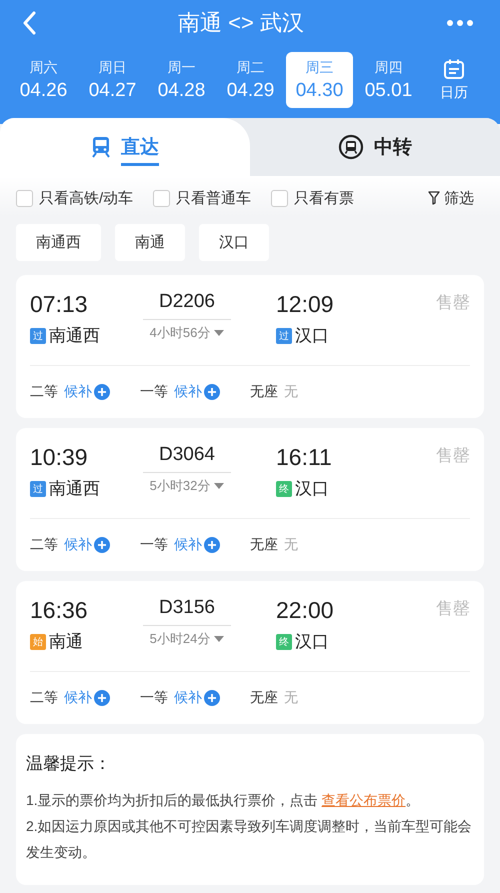 This screenshot has height=893, width=500. I want to click on arrival-time: 22:00, so click(305, 610).